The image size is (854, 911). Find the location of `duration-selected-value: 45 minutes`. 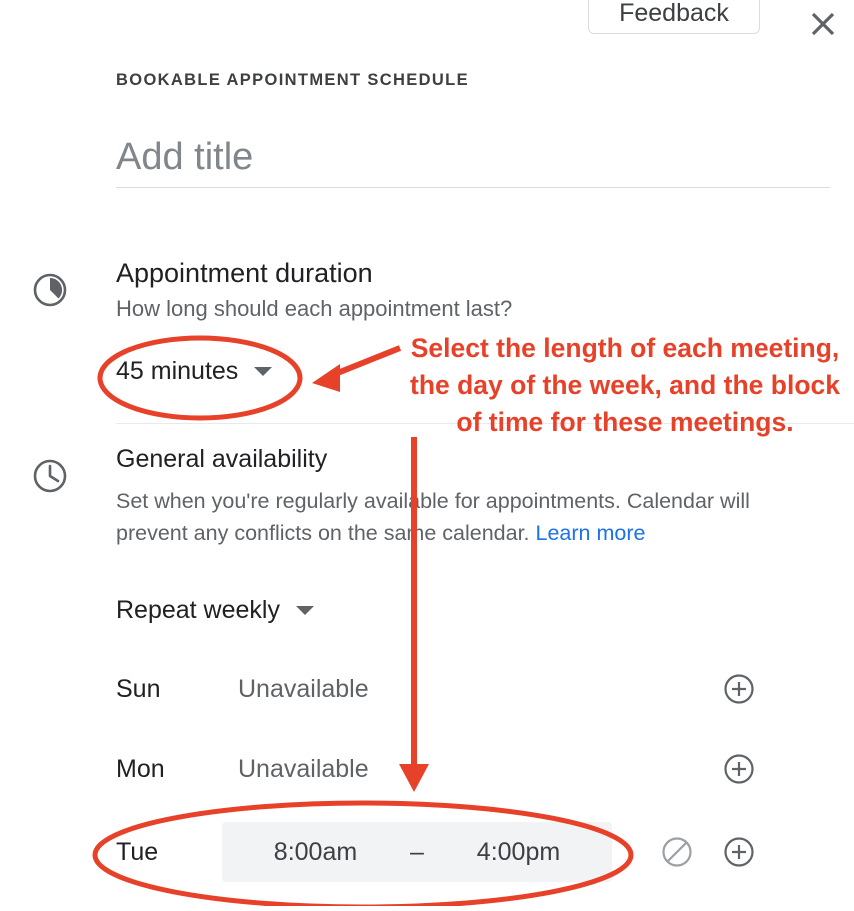

duration-selected-value: 45 minutes is located at coordinates (177, 371).